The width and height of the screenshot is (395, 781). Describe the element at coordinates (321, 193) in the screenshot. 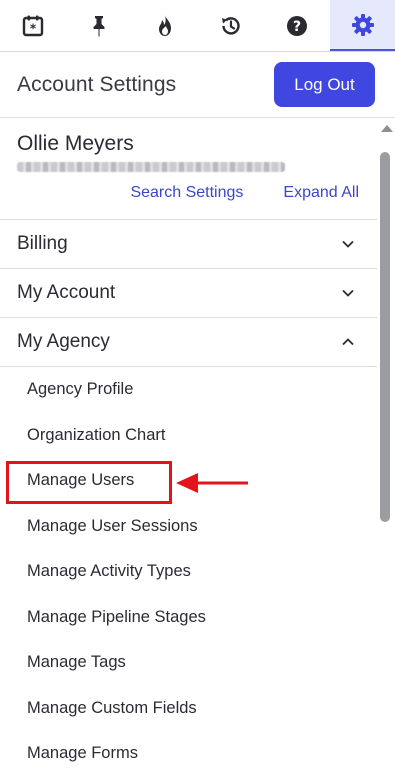

I see `expand-all-link: Expand All` at that location.